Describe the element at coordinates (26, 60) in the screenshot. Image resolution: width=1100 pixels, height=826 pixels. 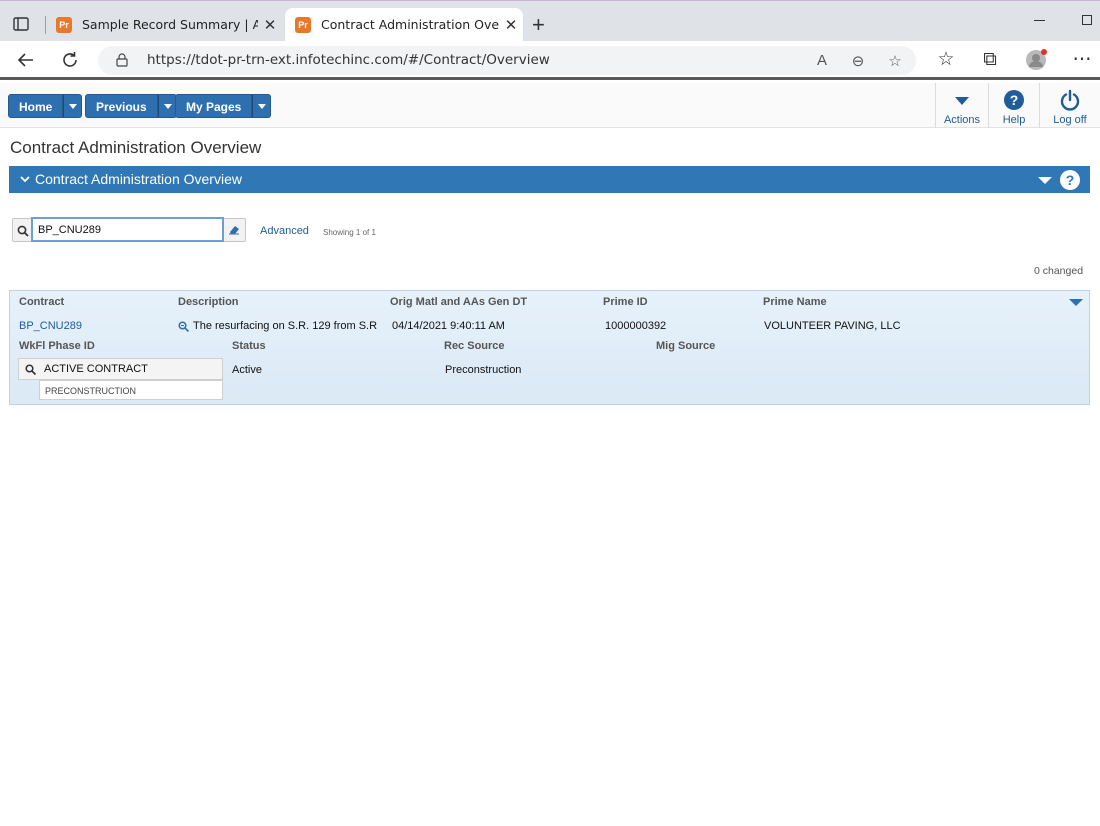
I see `back-arrow-icon` at that location.